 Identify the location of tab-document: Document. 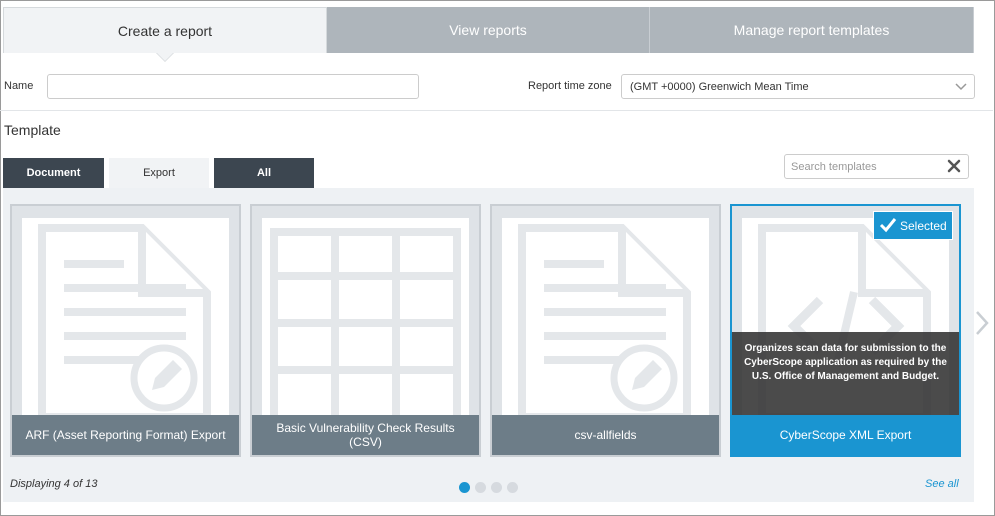
(53, 173).